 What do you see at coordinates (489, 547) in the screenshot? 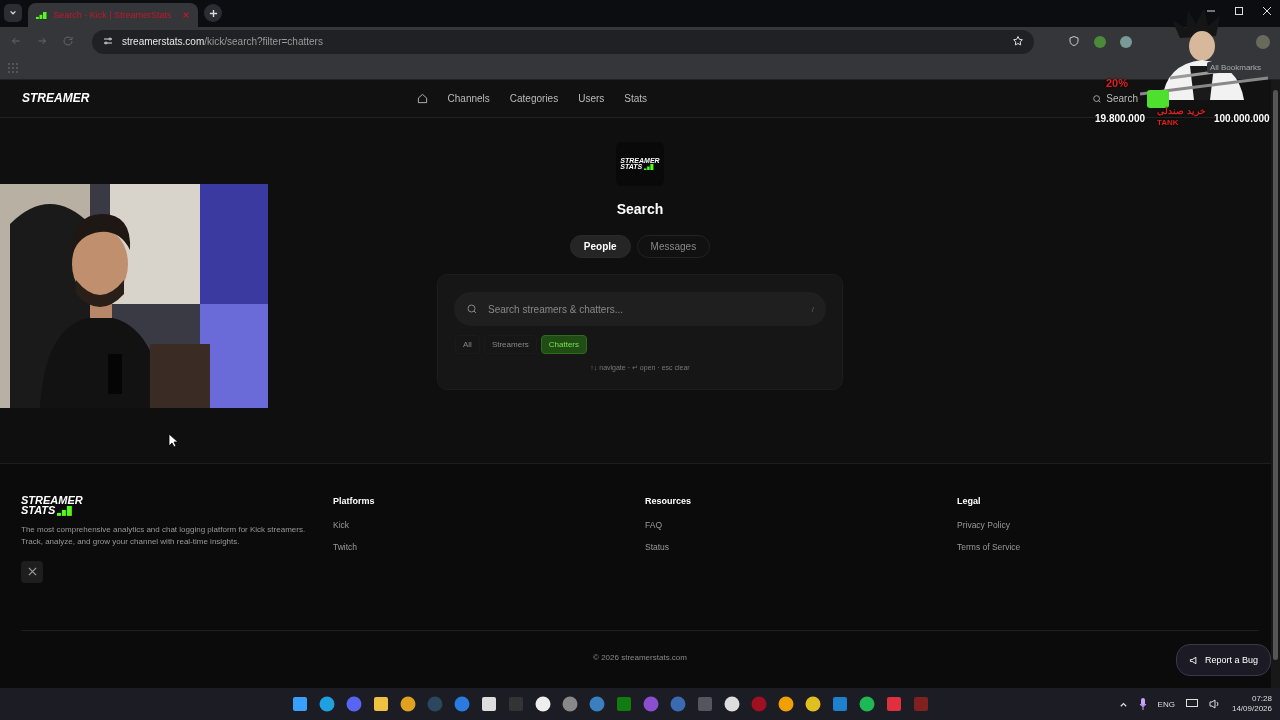
I see `footer-link: Twitch` at bounding box center [489, 547].